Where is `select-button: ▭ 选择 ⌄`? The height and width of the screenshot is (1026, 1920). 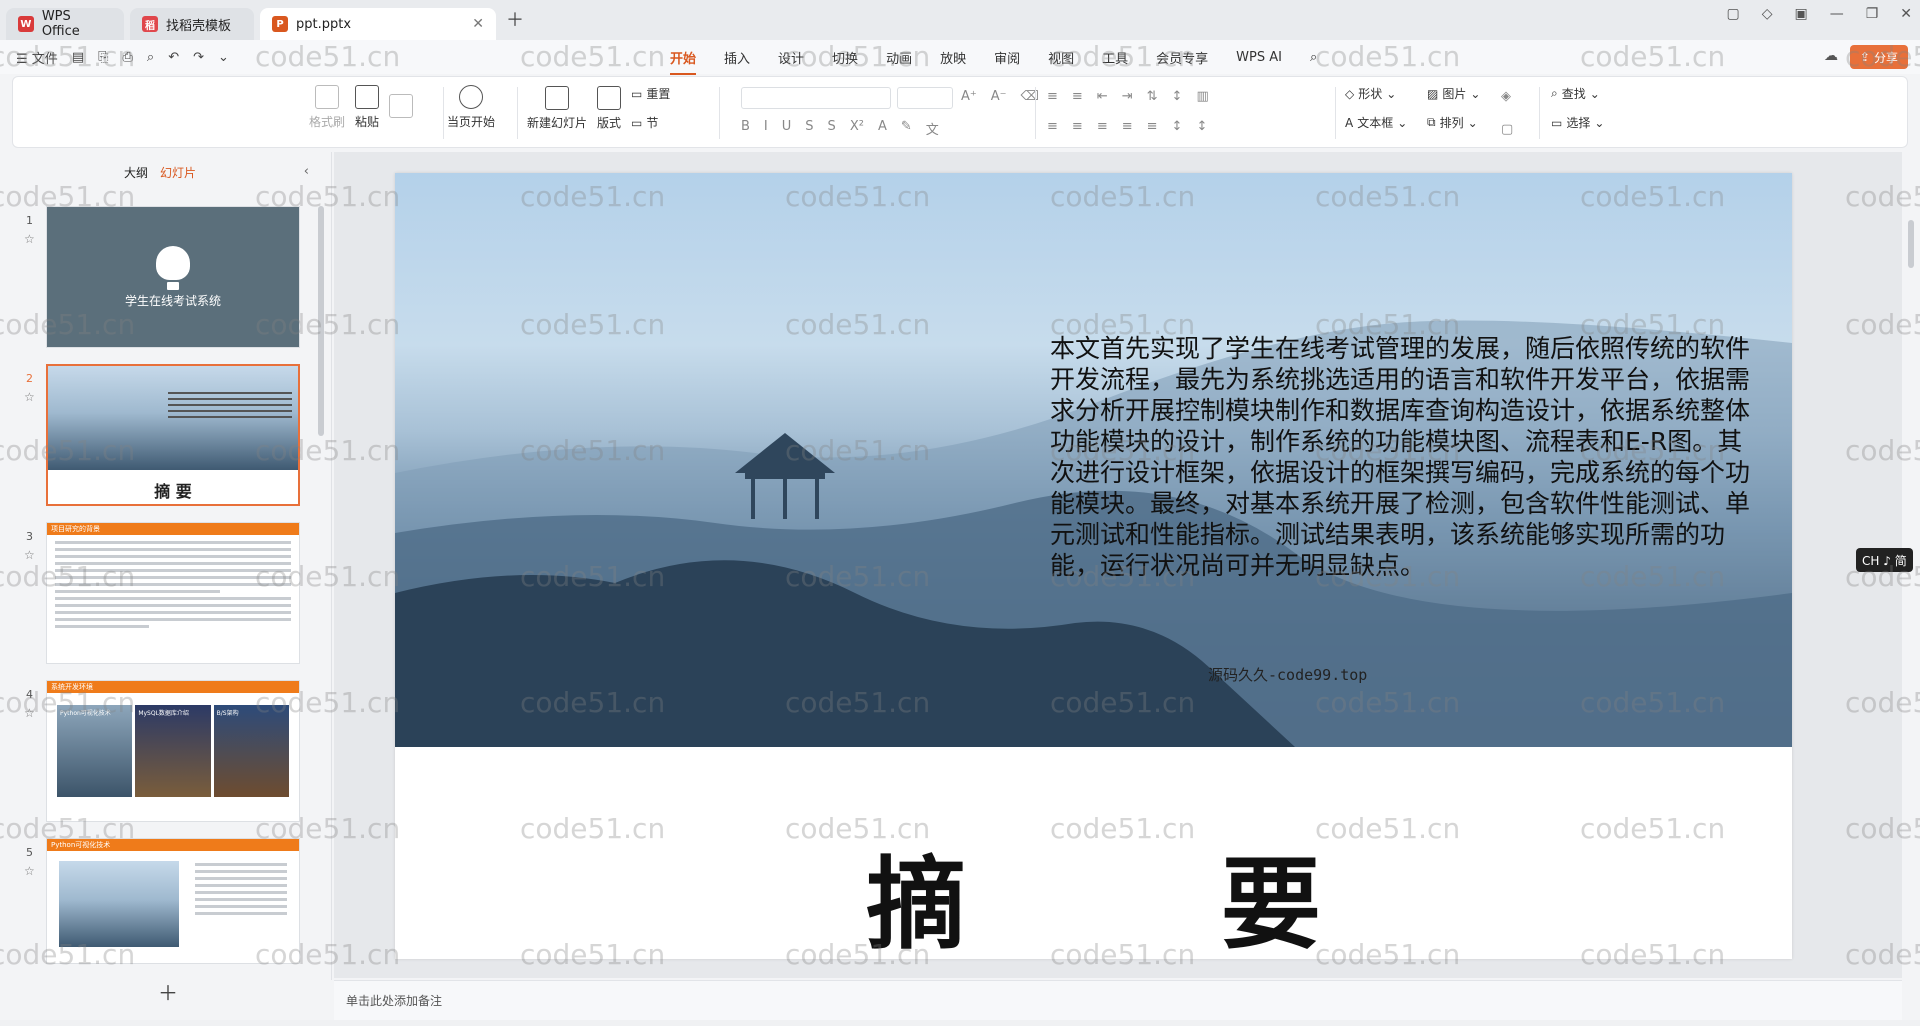 select-button: ▭ 选择 ⌄ is located at coordinates (1577, 122).